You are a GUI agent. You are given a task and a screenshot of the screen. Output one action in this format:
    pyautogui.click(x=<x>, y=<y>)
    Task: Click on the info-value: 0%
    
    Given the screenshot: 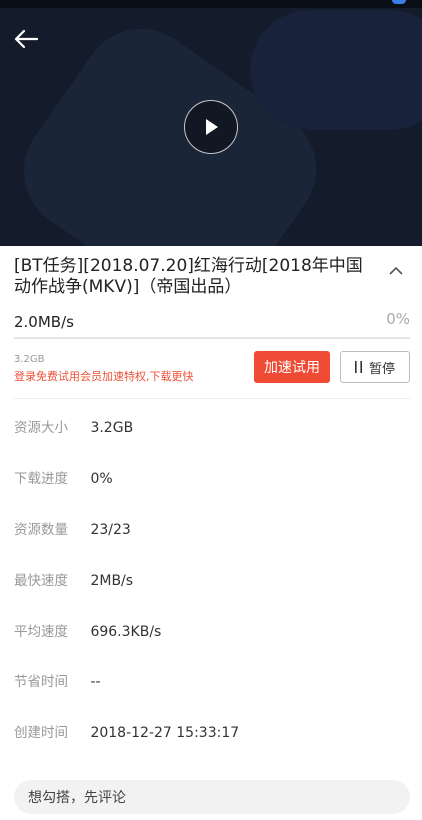 What is the action you would take?
    pyautogui.click(x=101, y=479)
    